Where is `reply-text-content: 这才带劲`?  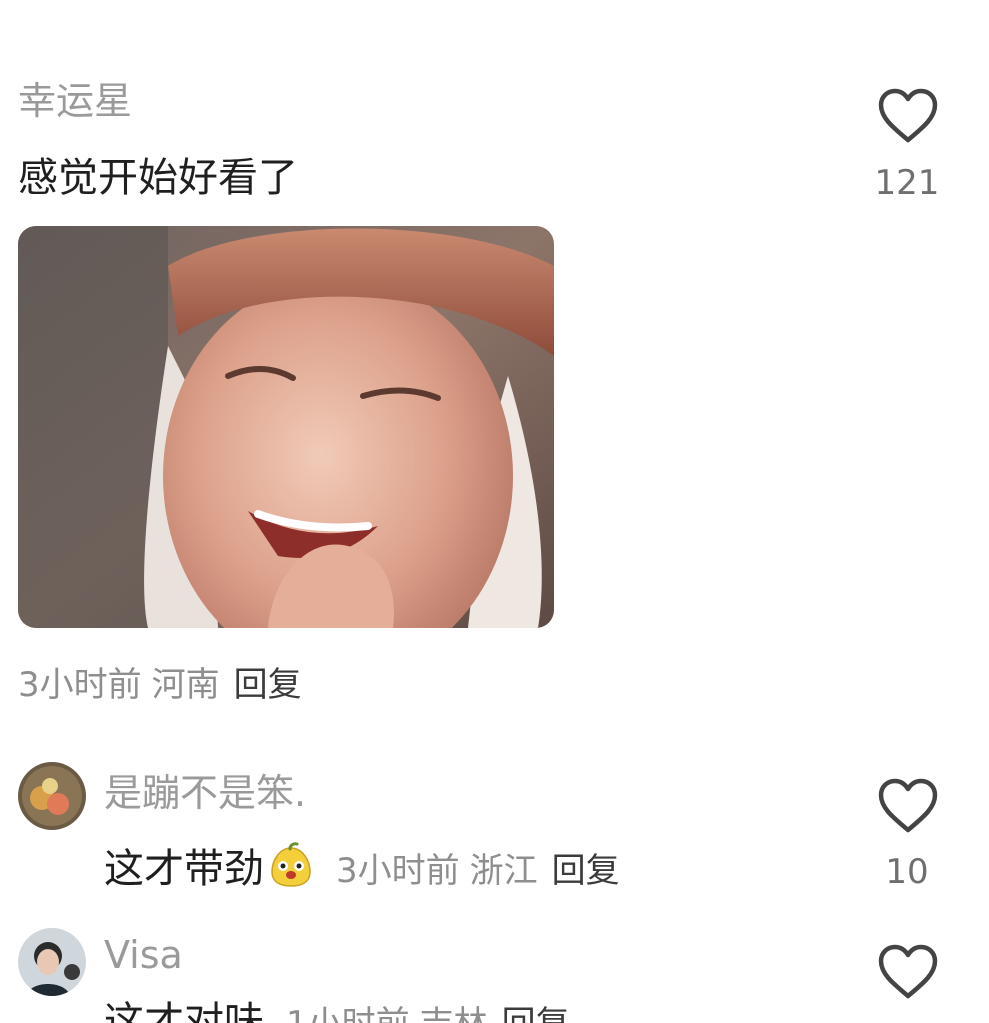
reply-text-content: 这才带劲 is located at coordinates (184, 869).